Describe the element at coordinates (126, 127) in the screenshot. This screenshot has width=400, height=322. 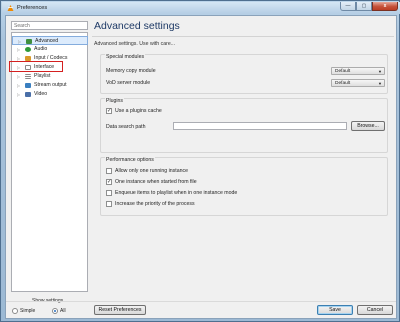
I see `data-search-path-label: Data search path` at that location.